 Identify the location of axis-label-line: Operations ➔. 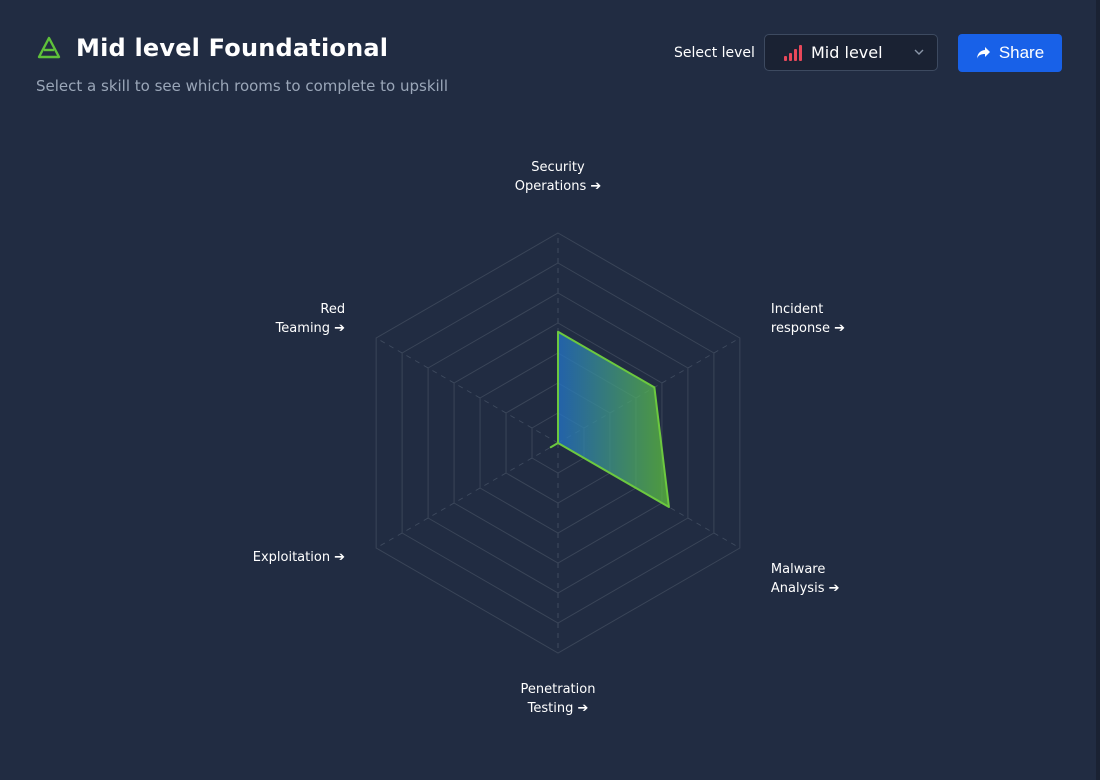
(558, 186).